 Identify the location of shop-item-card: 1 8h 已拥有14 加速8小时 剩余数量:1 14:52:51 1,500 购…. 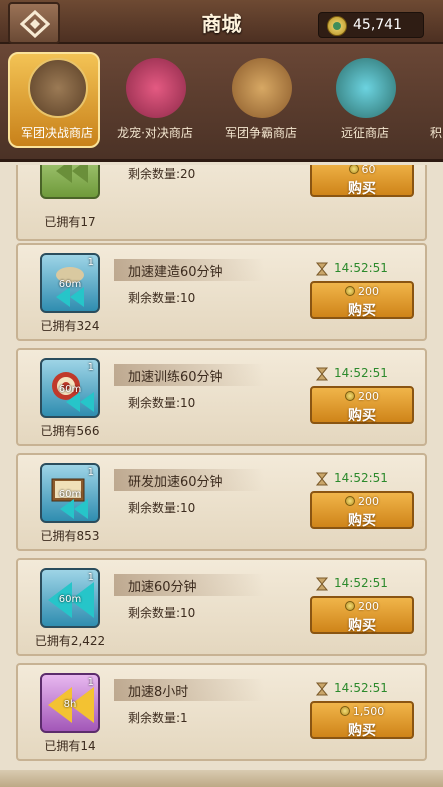
(221, 712).